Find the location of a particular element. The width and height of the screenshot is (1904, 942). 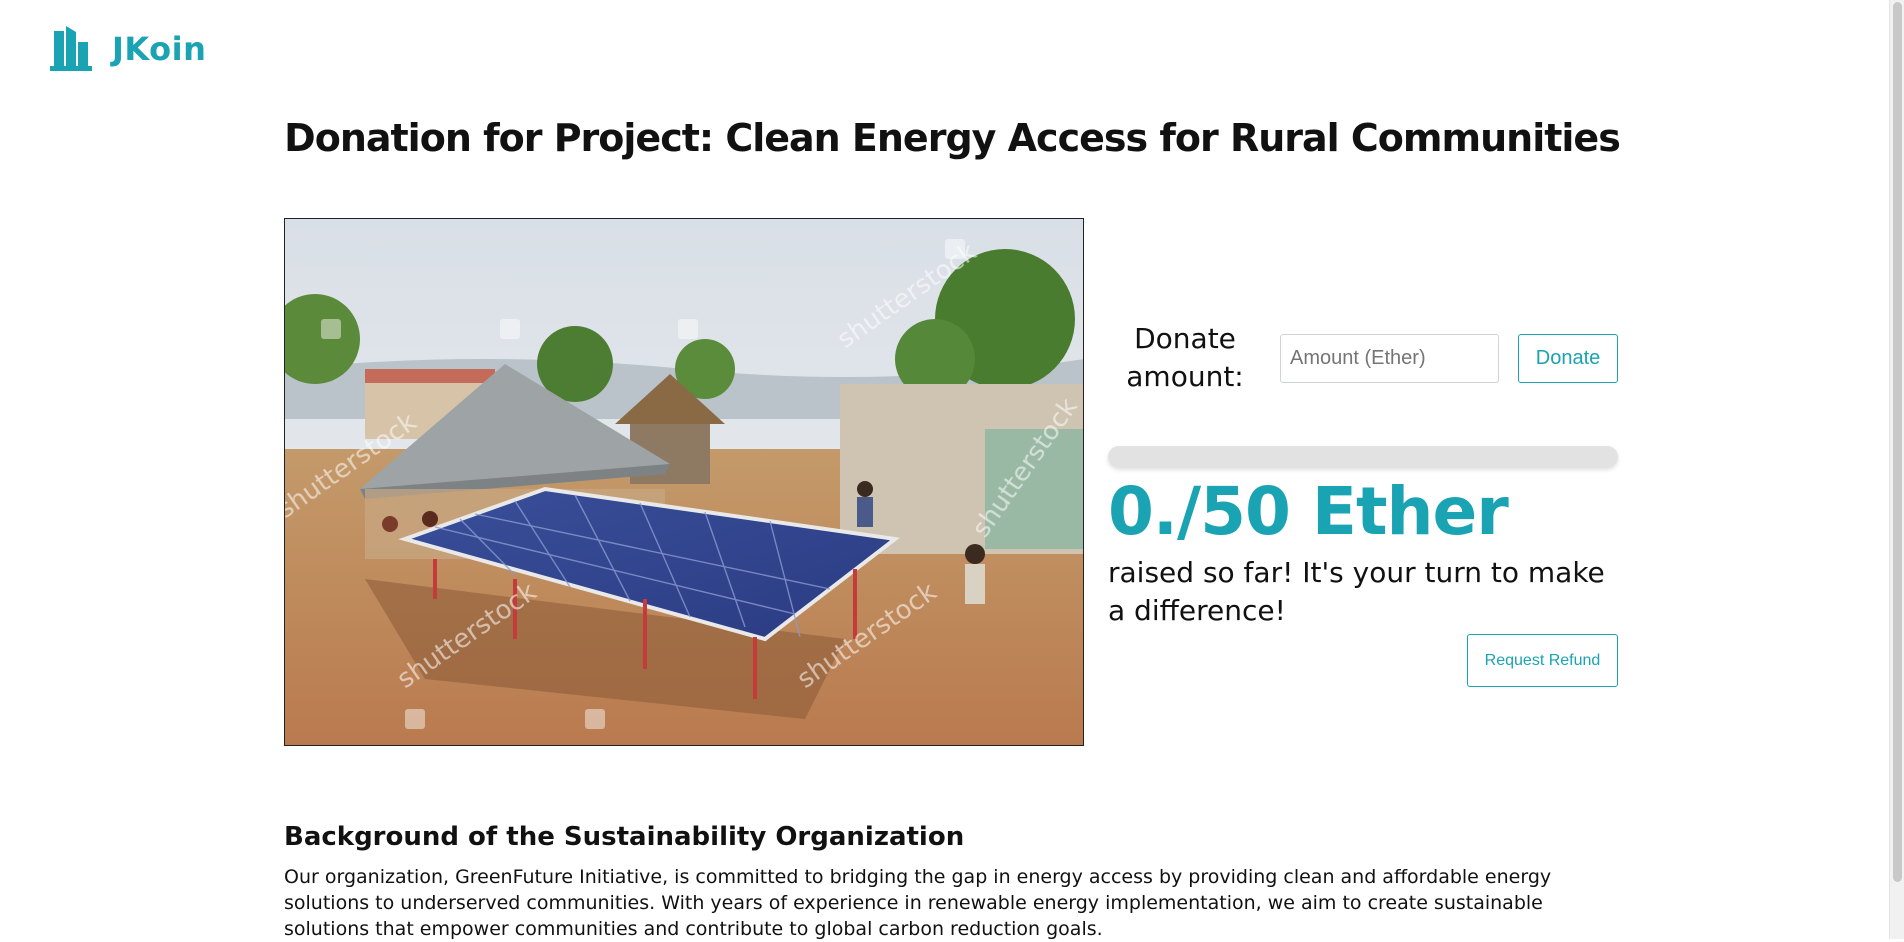

donate-amount-label: Donate amount: is located at coordinates (1185, 357).